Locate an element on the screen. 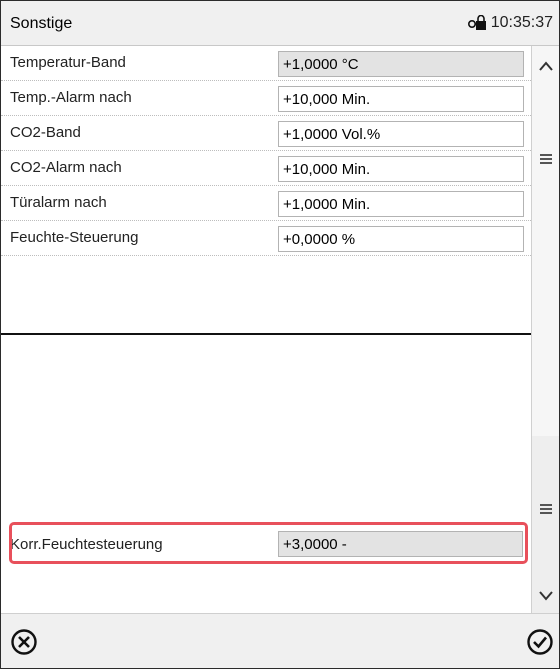  footer-bar is located at coordinates (280, 640).